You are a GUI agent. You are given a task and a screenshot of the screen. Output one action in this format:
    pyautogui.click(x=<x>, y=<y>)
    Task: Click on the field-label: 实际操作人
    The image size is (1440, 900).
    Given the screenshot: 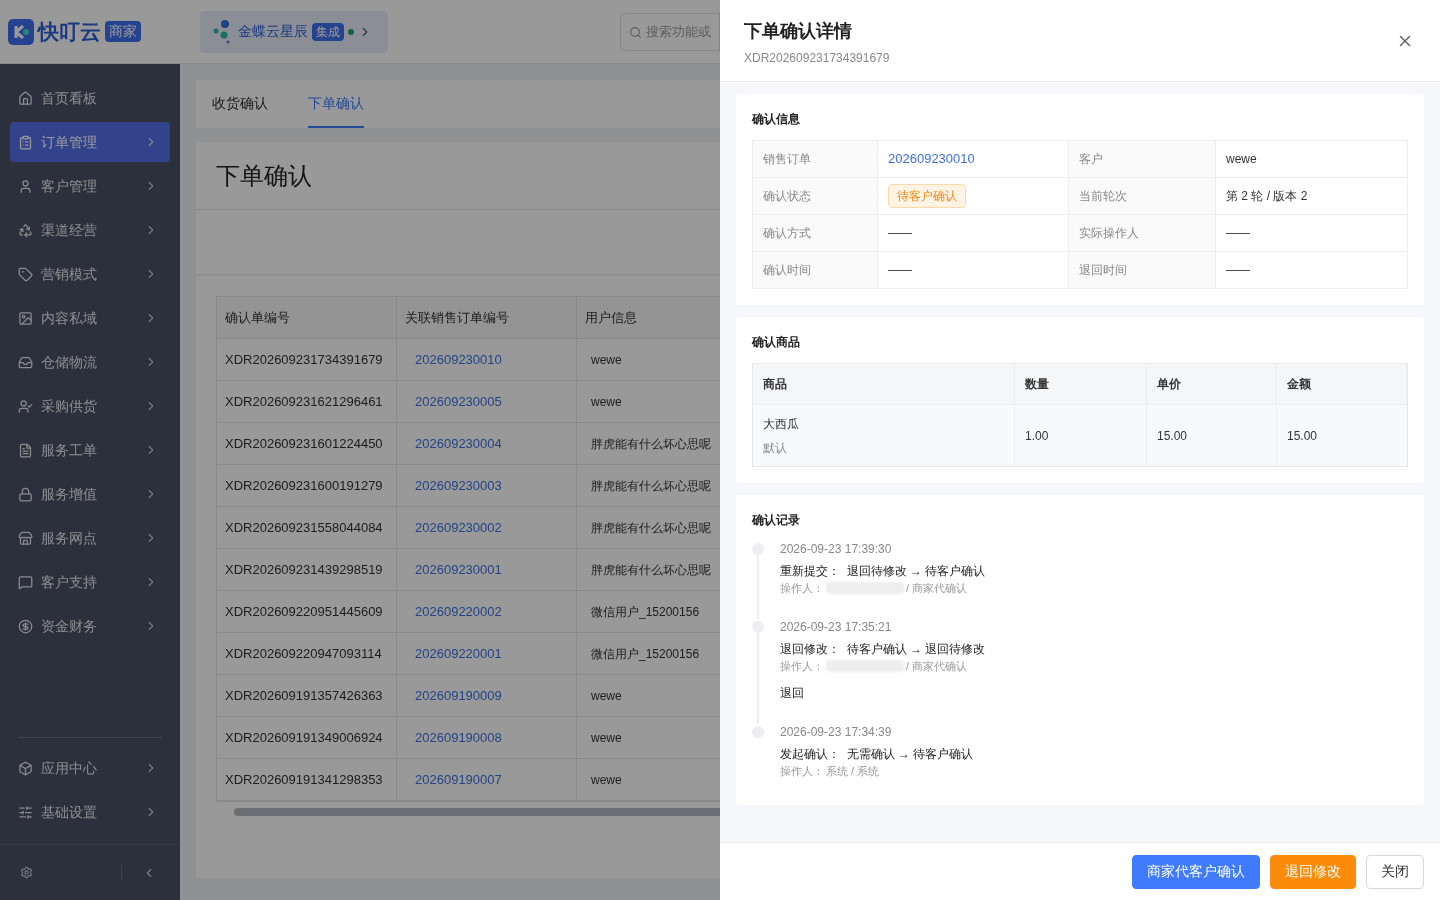 What is the action you would take?
    pyautogui.click(x=1142, y=233)
    